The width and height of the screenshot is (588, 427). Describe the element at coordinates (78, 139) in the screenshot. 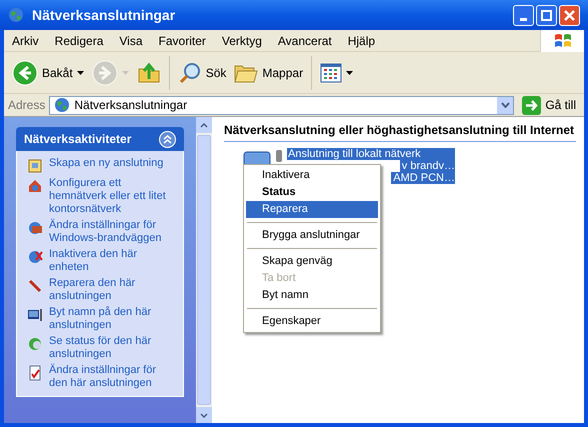

I see `task-pane-title: Nätverksaktiviteter` at that location.